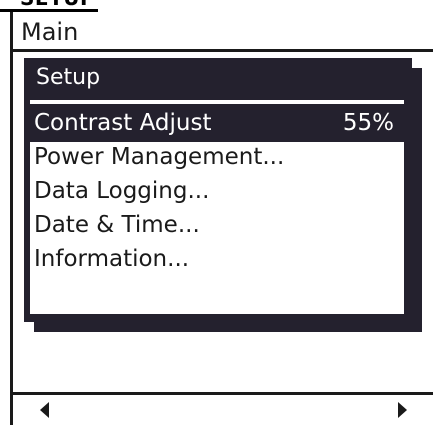 This screenshot has height=425, width=433. I want to click on main-title: Main, so click(50, 32).